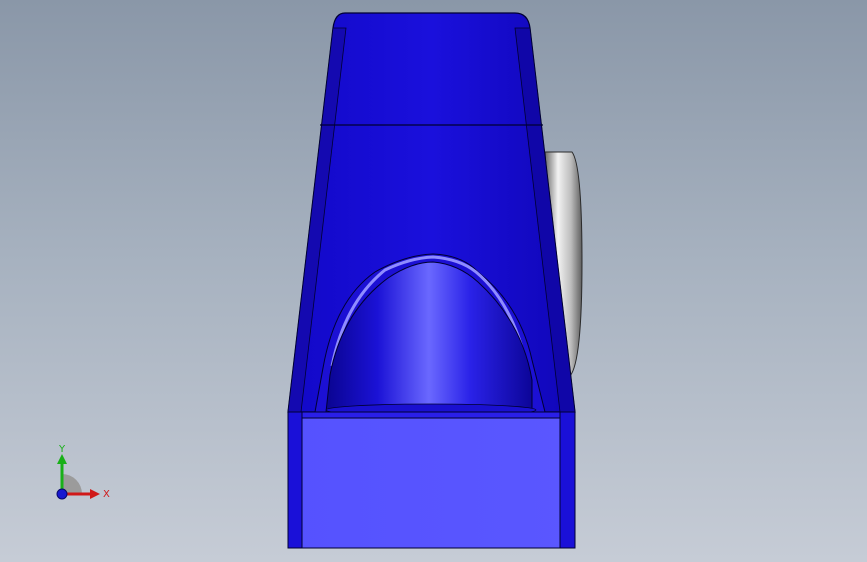 This screenshot has height=562, width=867. What do you see at coordinates (62, 459) in the screenshot?
I see `y-axis-arrow` at bounding box center [62, 459].